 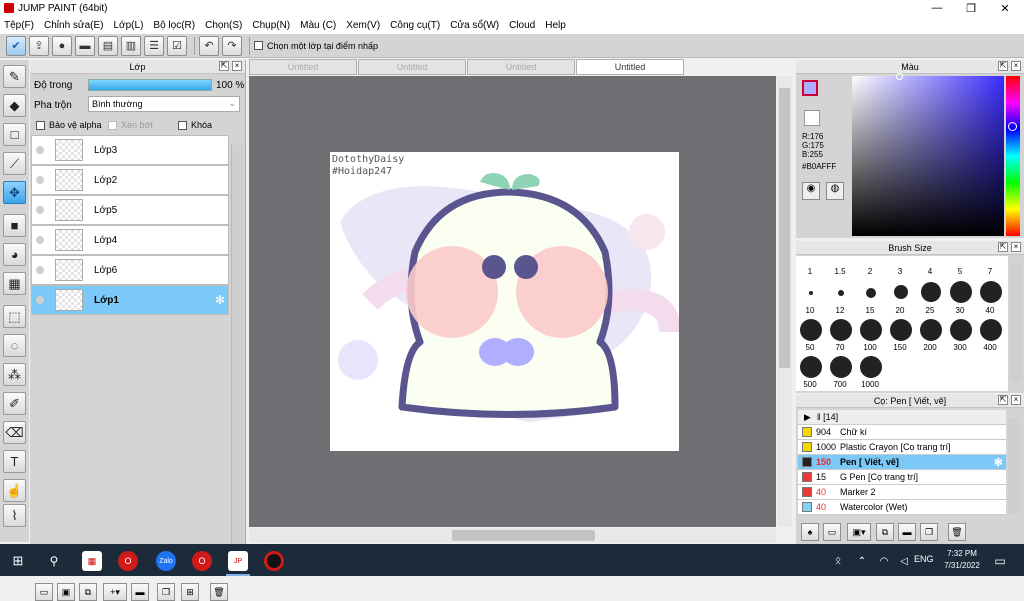 What do you see at coordinates (14, 283) in the screenshot?
I see `gradient-tool-icon: ▦` at bounding box center [14, 283].